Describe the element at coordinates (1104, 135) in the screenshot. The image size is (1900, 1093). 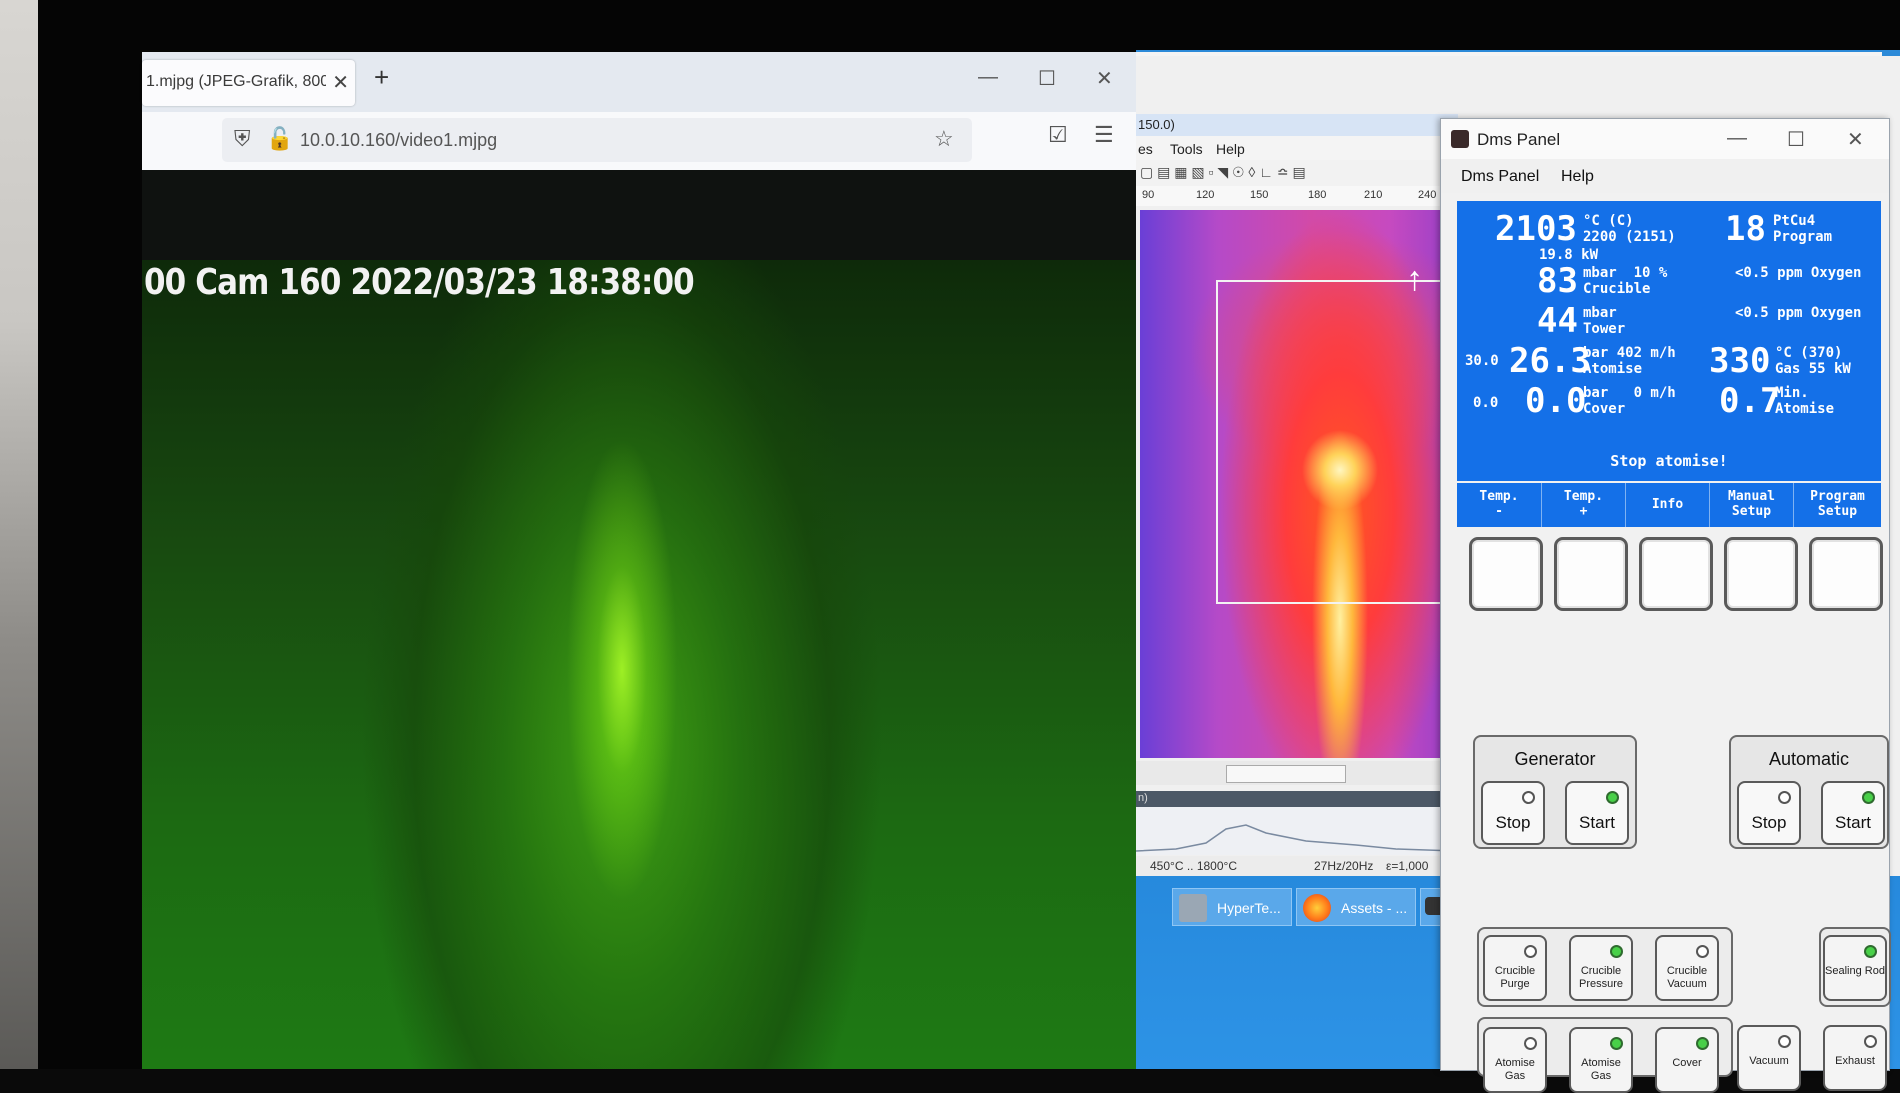
I see `menu-hamburger-icon: ☰` at that location.